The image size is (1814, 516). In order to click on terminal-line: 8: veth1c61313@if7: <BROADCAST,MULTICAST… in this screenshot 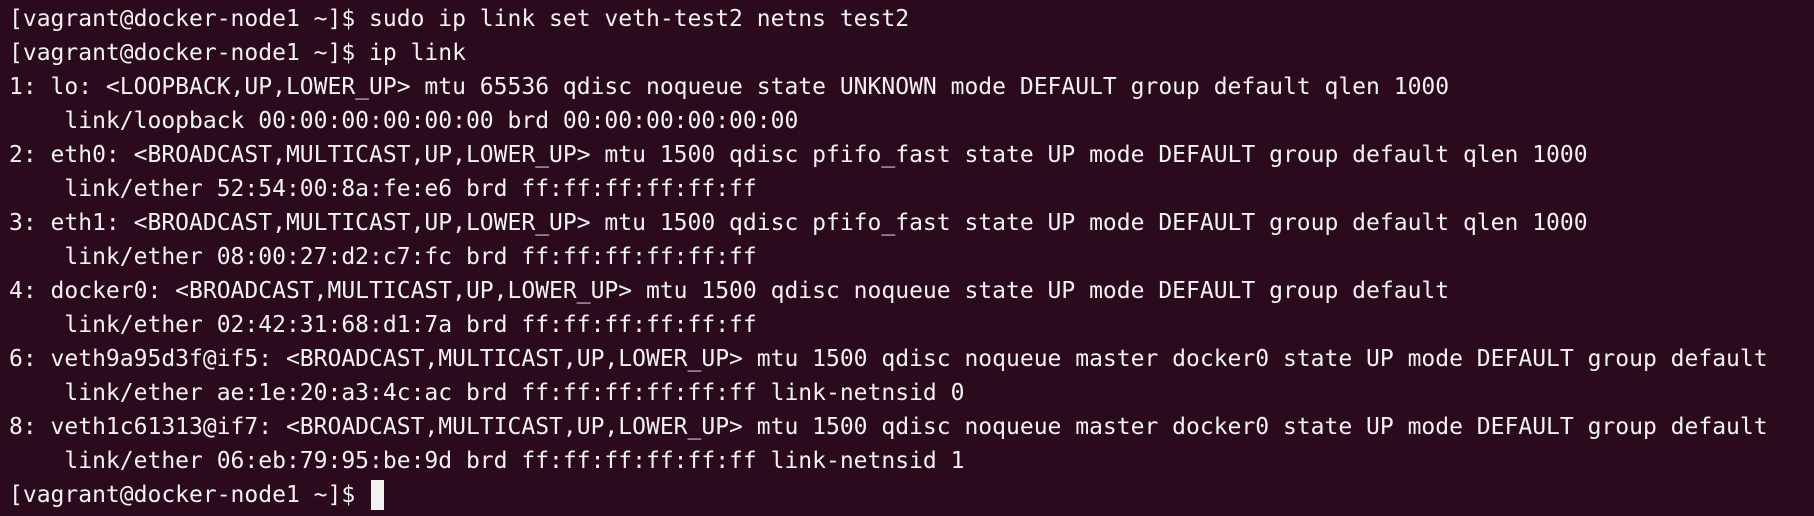, I will do `click(888, 427)`.